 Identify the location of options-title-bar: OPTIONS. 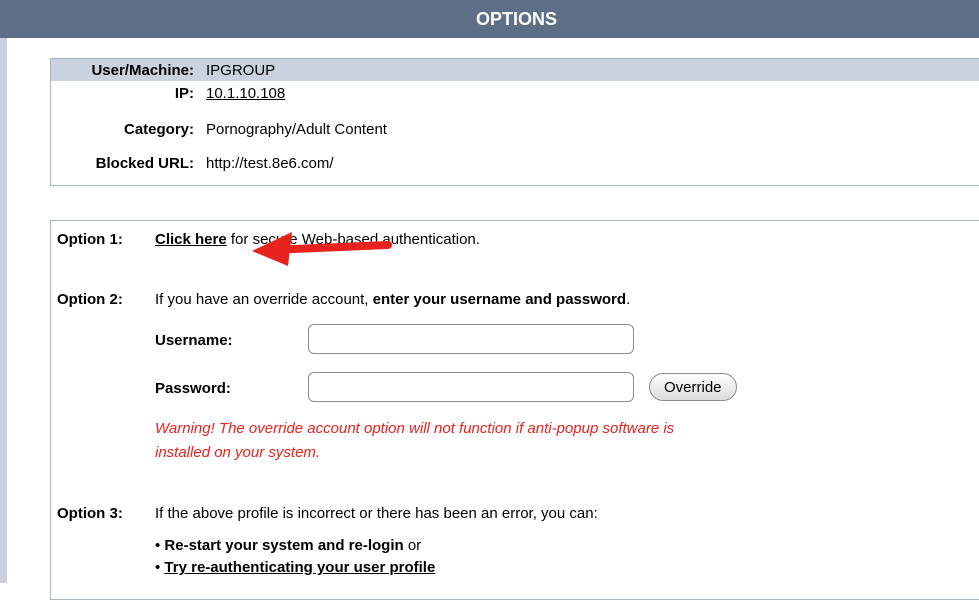
(489, 19).